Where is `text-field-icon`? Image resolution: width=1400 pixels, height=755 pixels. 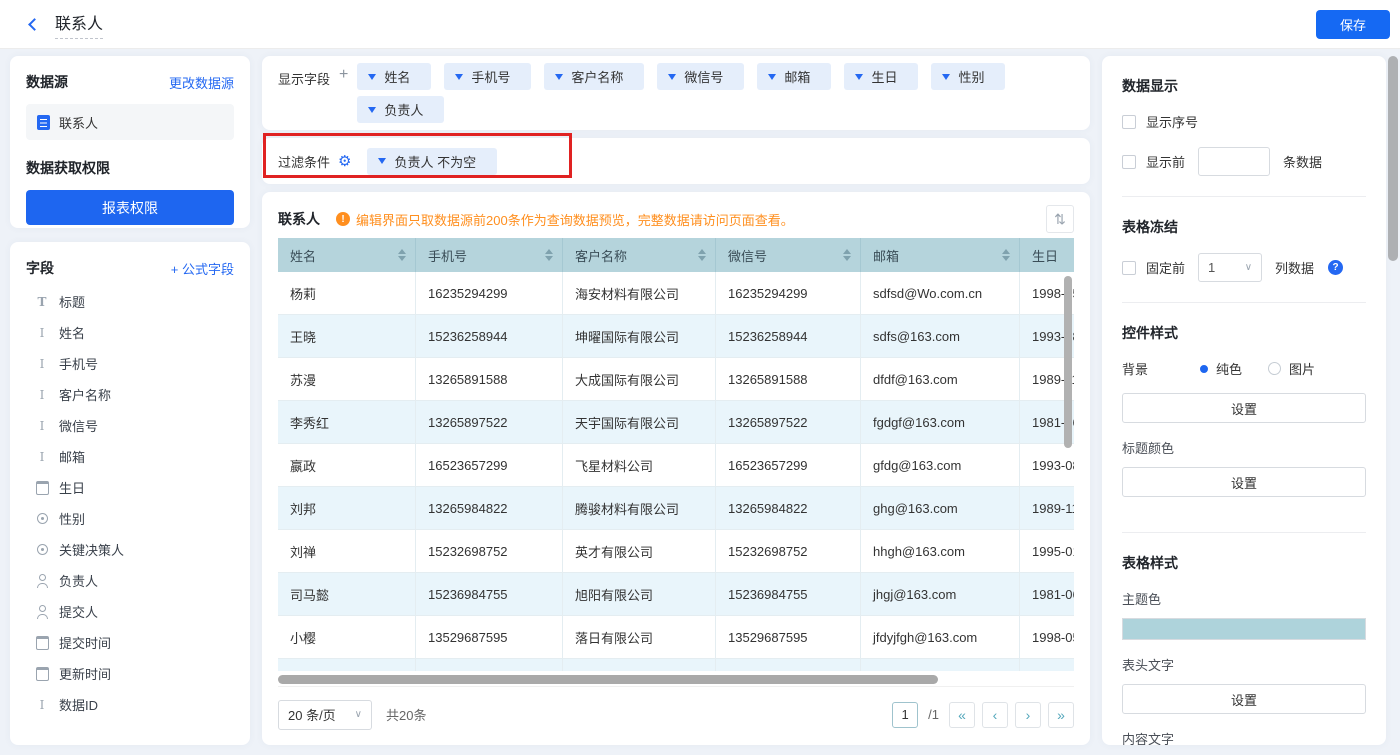
text-field-icon is located at coordinates (42, 457).